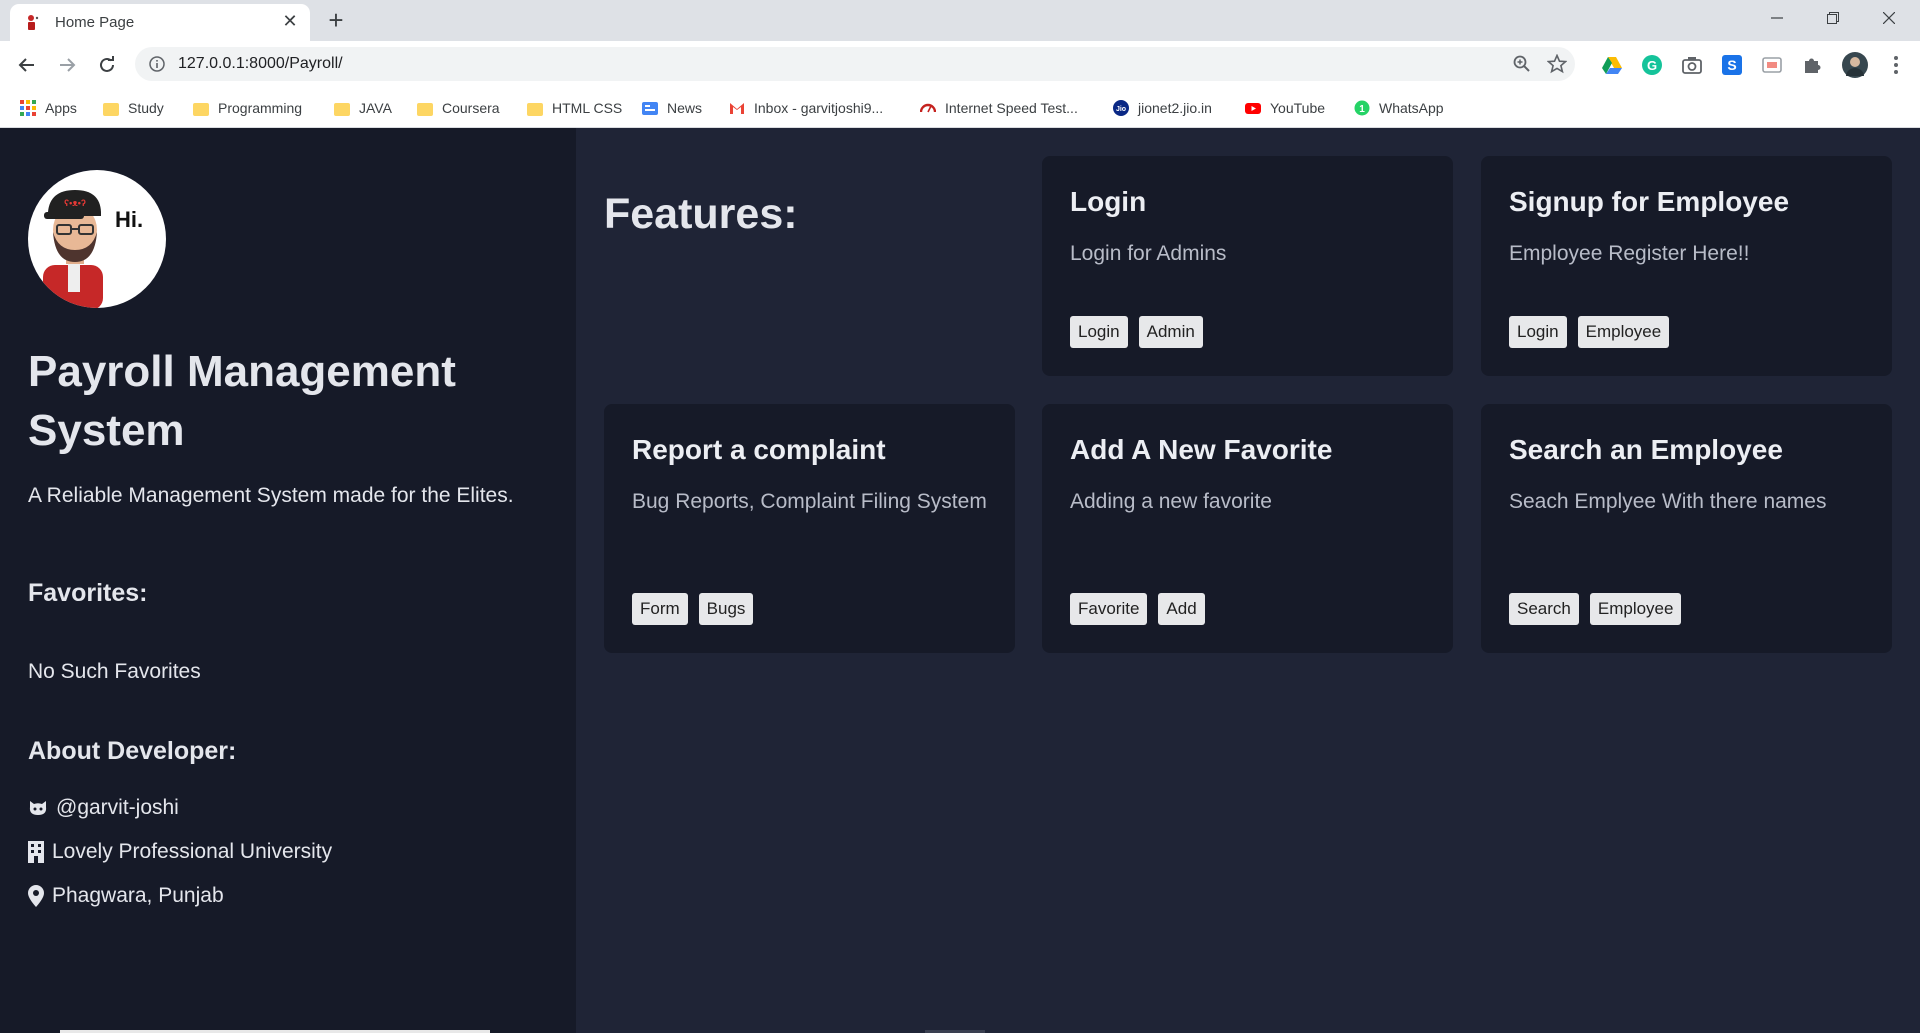  What do you see at coordinates (48, 108) in the screenshot?
I see `bookmark-apps: Apps` at bounding box center [48, 108].